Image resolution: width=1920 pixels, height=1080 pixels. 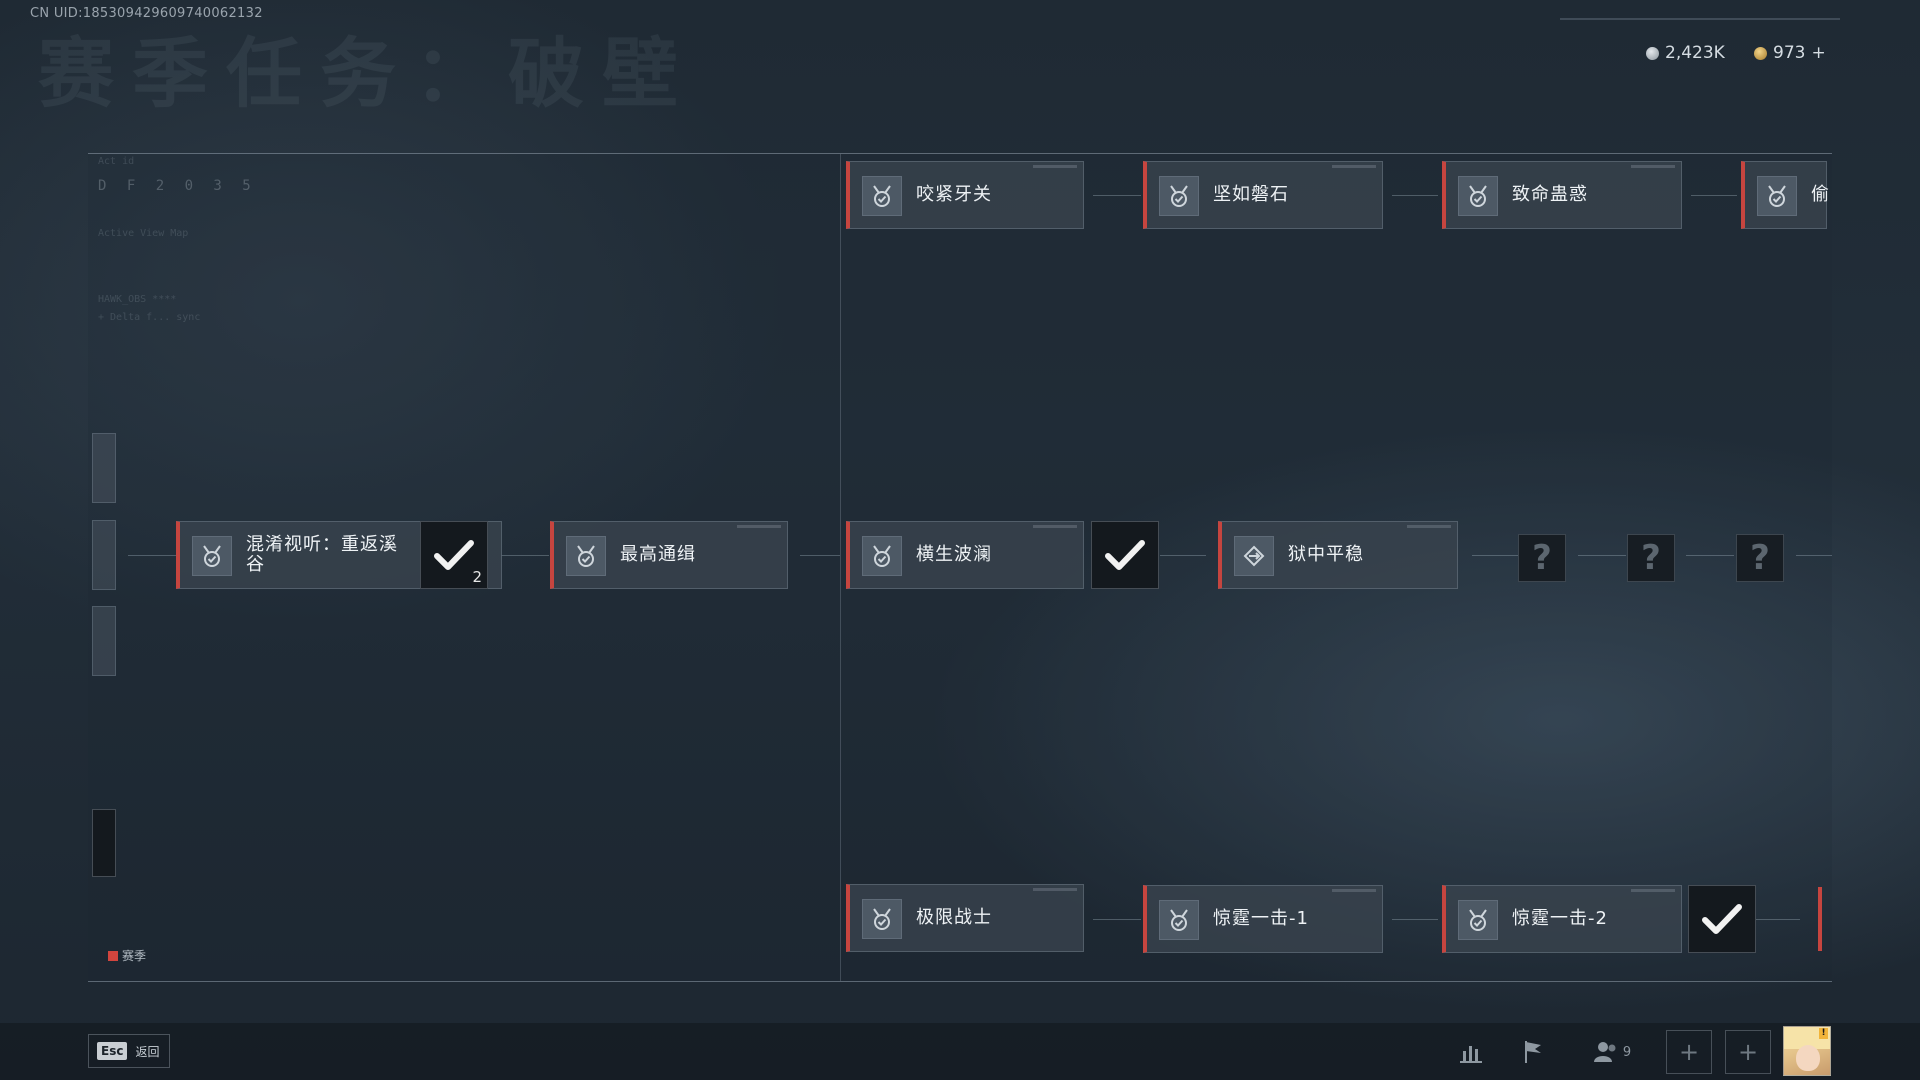 I want to click on friends-icon, so click(x=1604, y=1052).